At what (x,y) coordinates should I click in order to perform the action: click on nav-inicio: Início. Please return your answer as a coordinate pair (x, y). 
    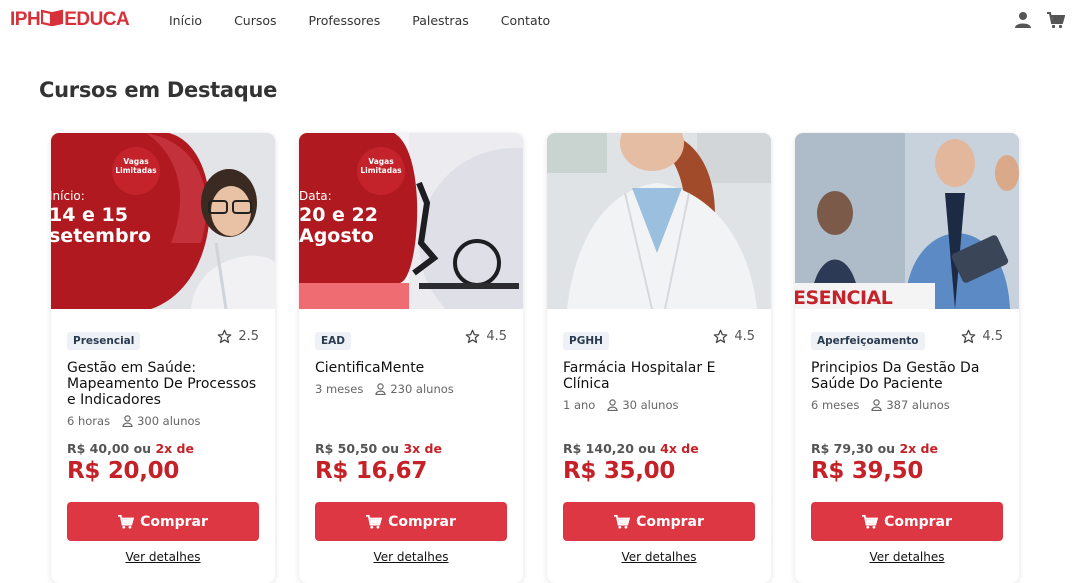
    Looking at the image, I should click on (185, 20).